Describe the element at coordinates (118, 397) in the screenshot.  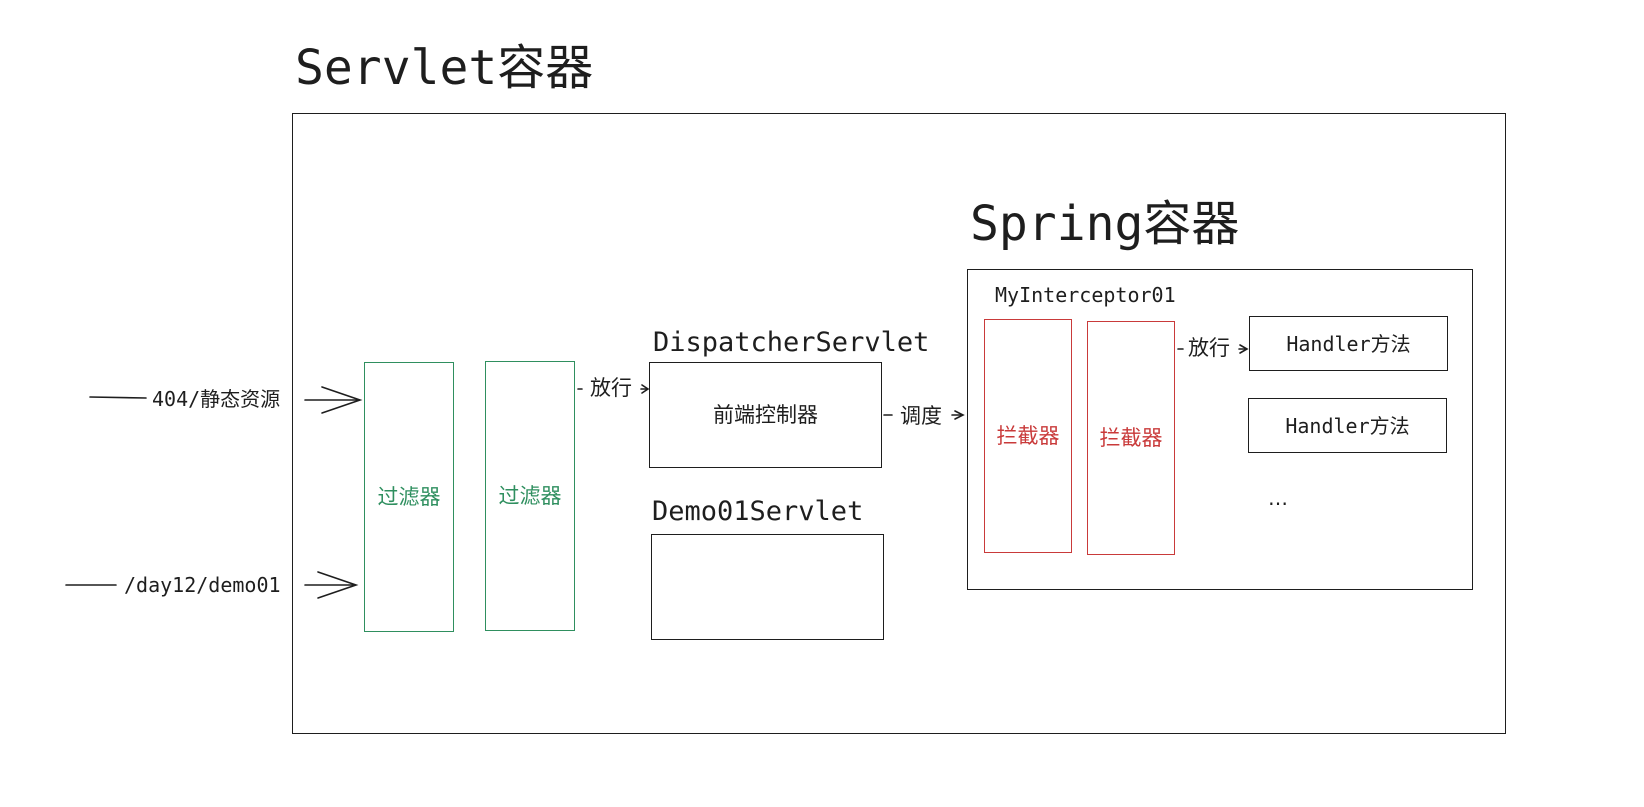
I see `static-input-tail-line` at that location.